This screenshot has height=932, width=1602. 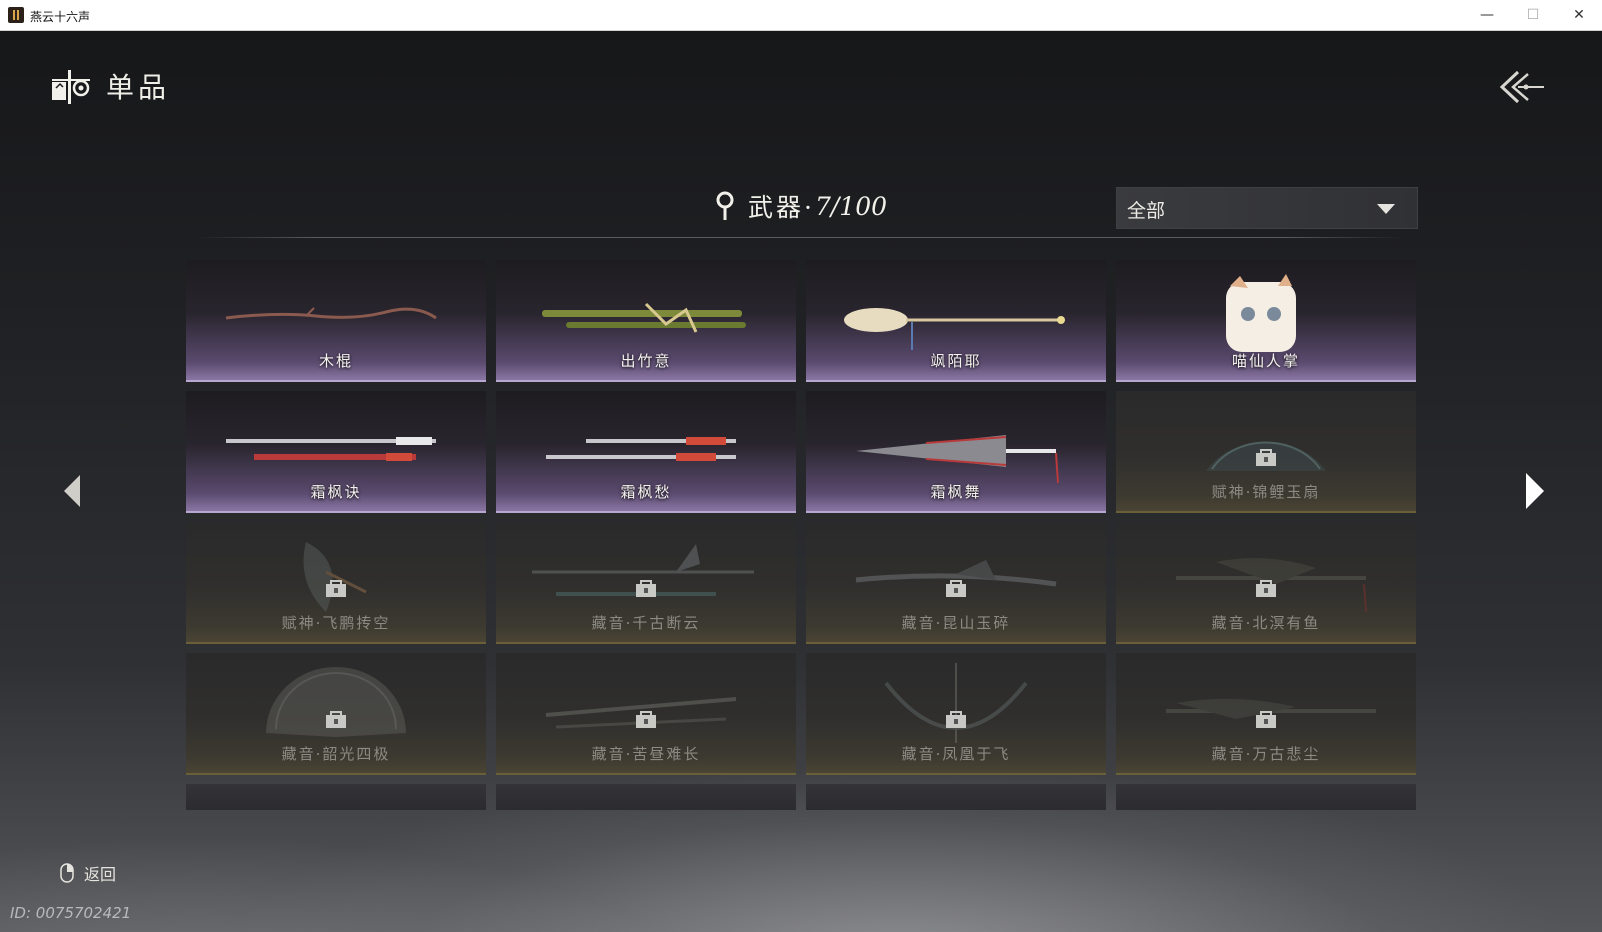 I want to click on item-card: 霜枫舞, so click(x=956, y=452).